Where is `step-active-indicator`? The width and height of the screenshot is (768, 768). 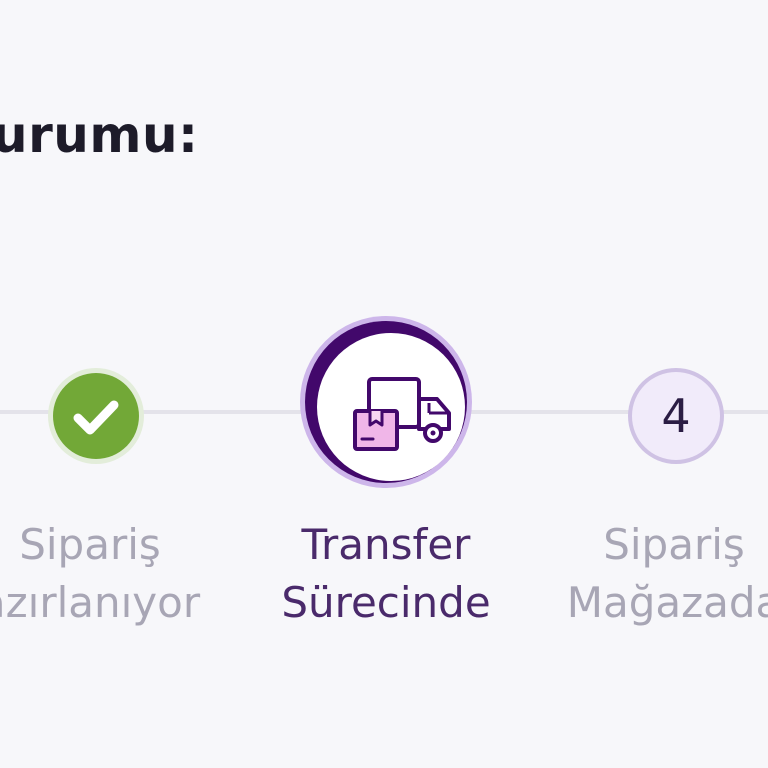
step-active-indicator is located at coordinates (386, 402).